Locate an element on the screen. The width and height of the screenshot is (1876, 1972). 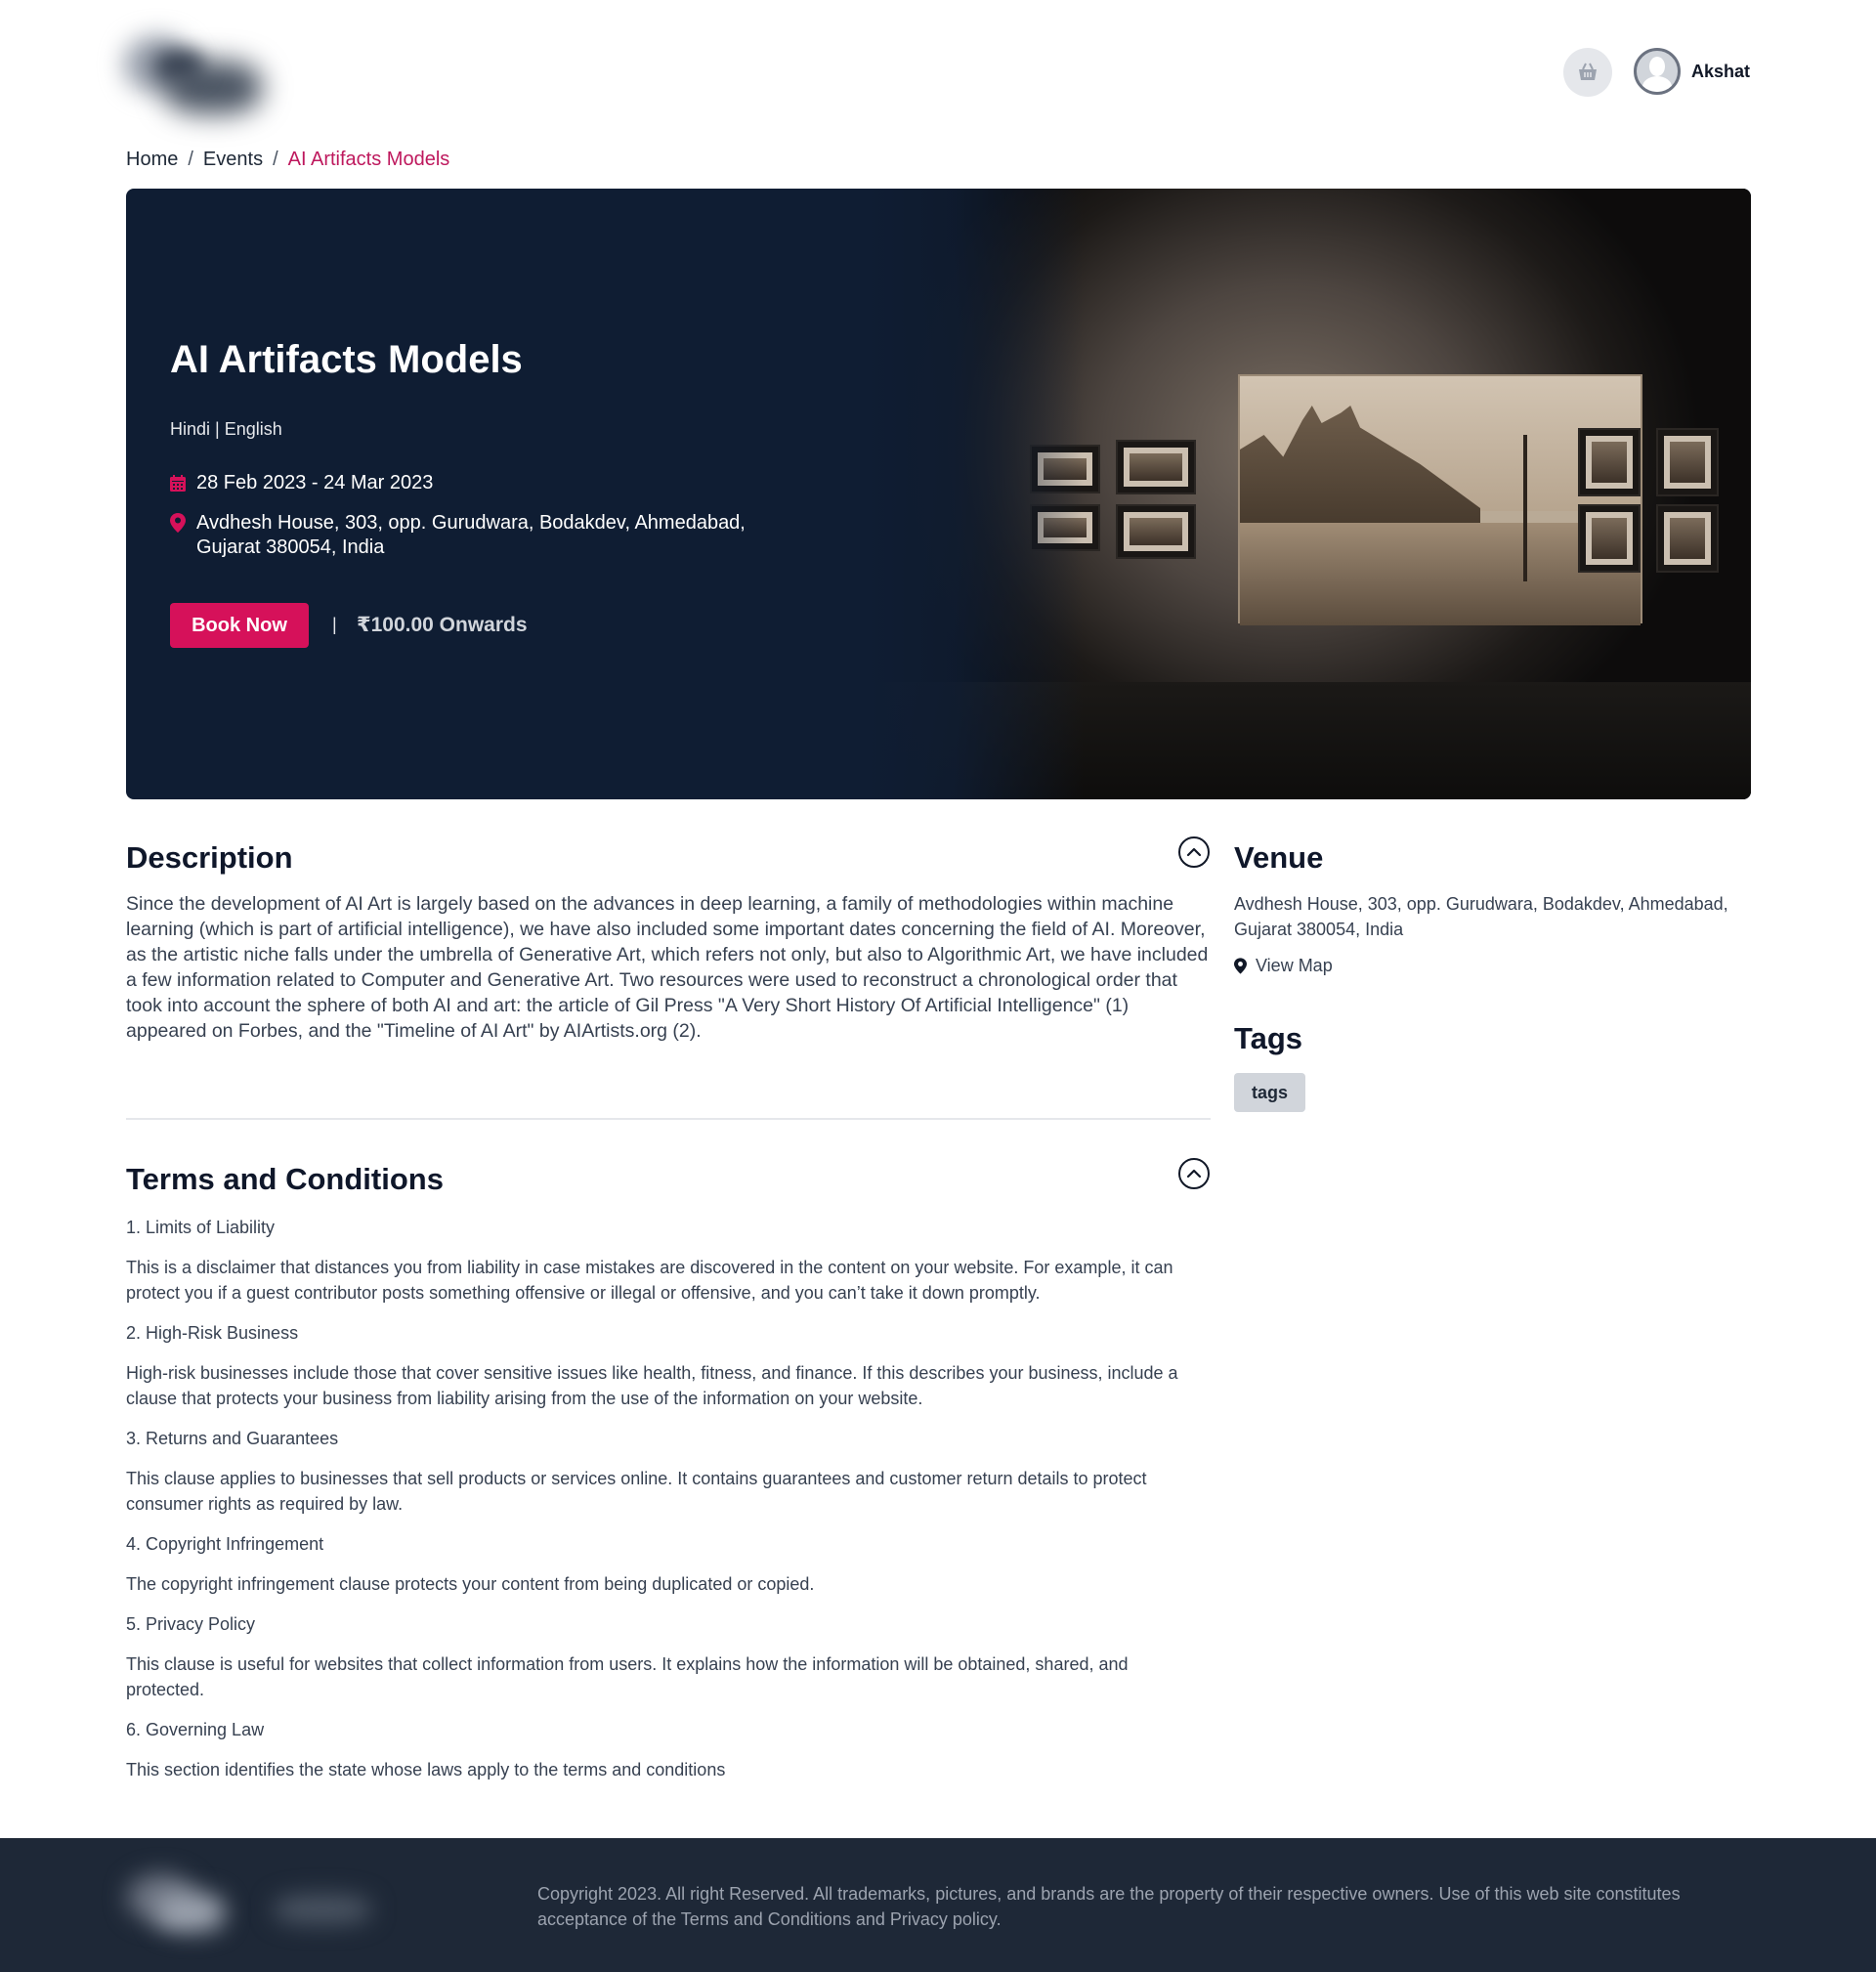
section-divider is located at coordinates (668, 1119).